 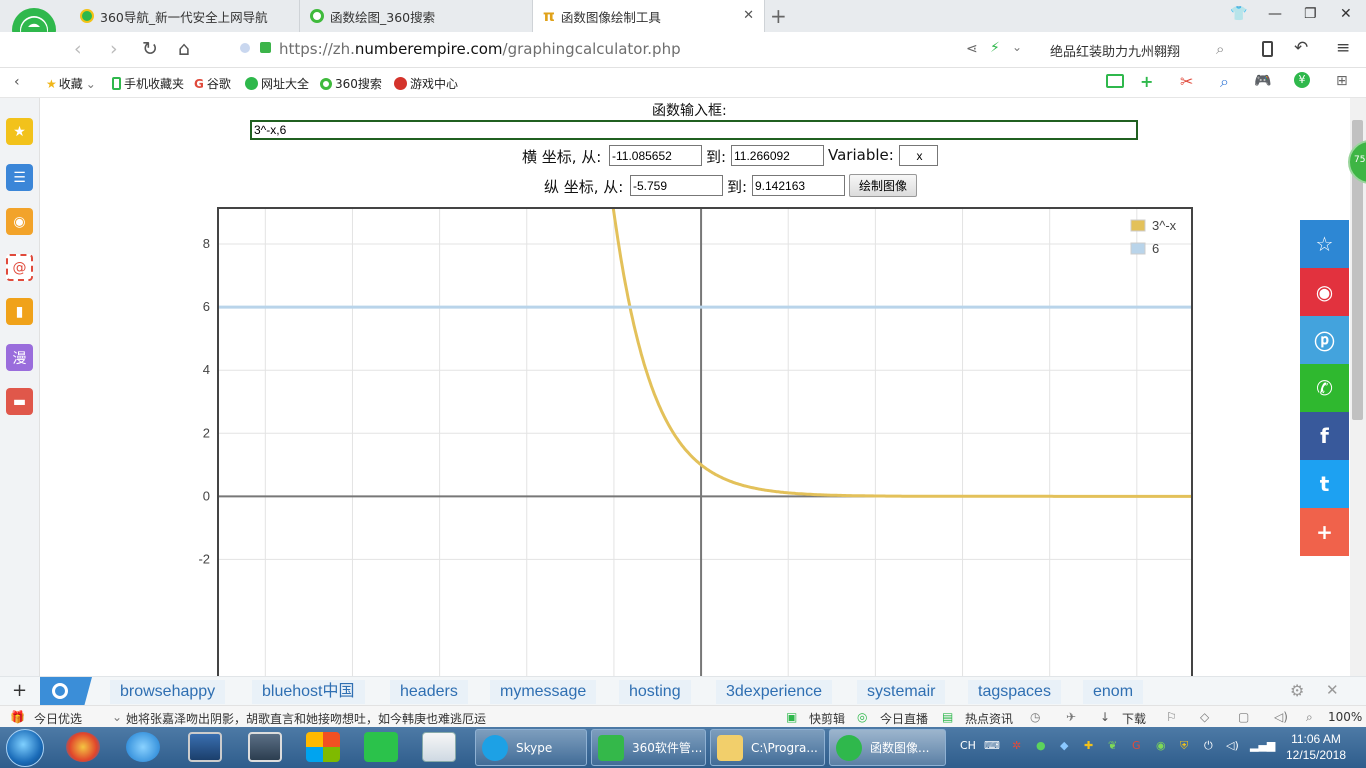 I want to click on windows-store-icon, so click(x=323, y=747).